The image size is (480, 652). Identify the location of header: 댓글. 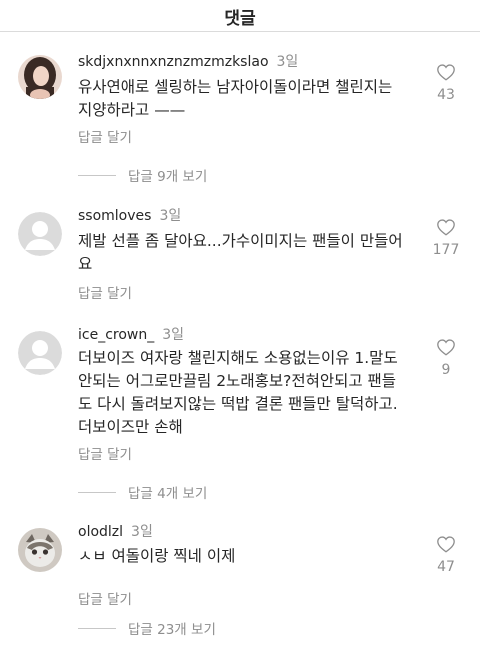
(240, 15).